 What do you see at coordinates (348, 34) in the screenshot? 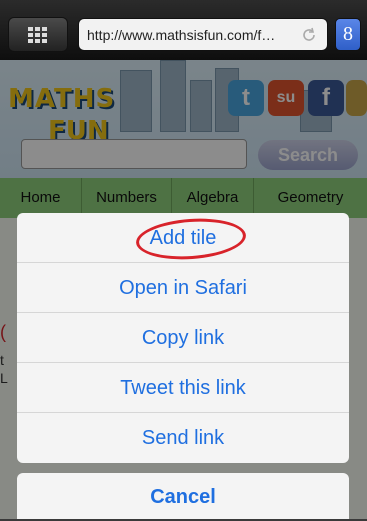
I see `google-search-button: 8` at bounding box center [348, 34].